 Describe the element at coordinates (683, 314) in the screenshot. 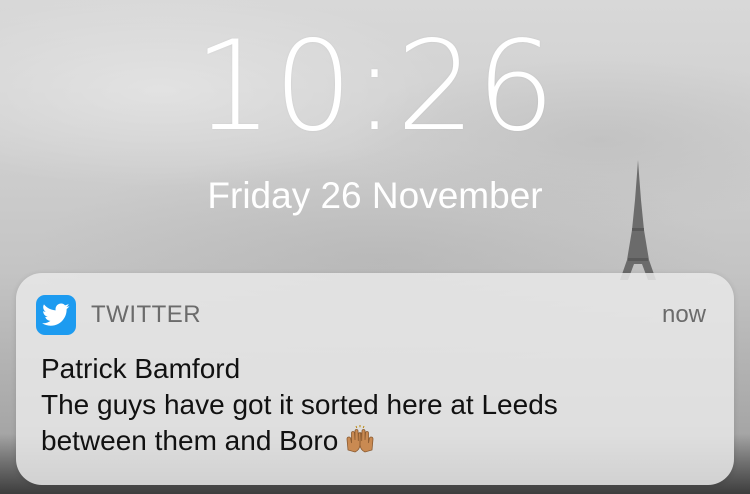

I see `notification-timestamp: now` at that location.